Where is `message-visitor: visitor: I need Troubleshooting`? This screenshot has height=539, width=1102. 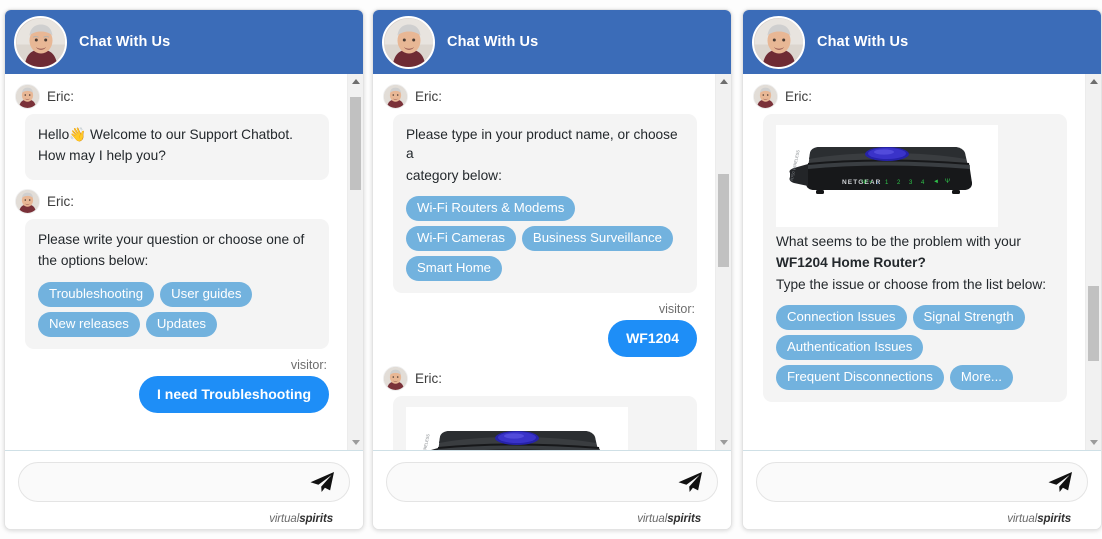 message-visitor: visitor: I need Troubleshooting is located at coordinates (175, 385).